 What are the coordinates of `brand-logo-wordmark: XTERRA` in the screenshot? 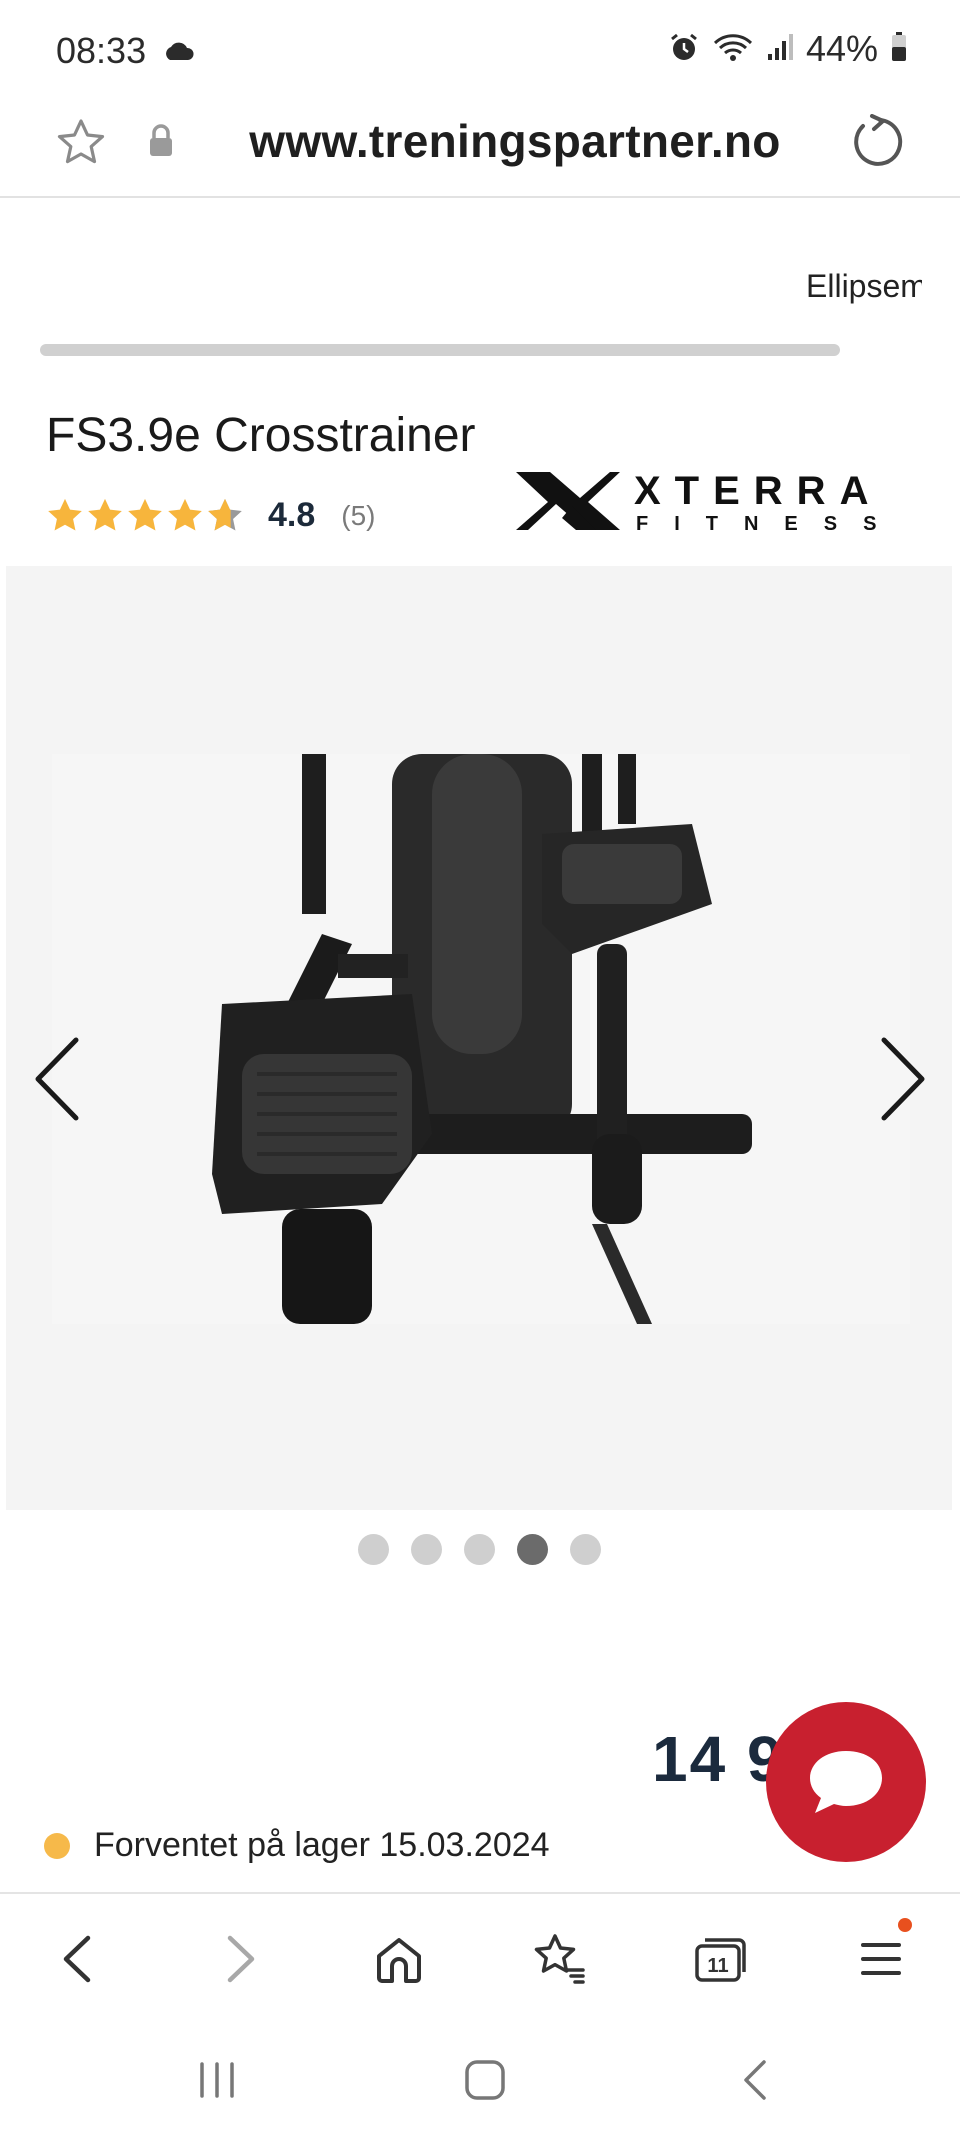 It's located at (758, 491).